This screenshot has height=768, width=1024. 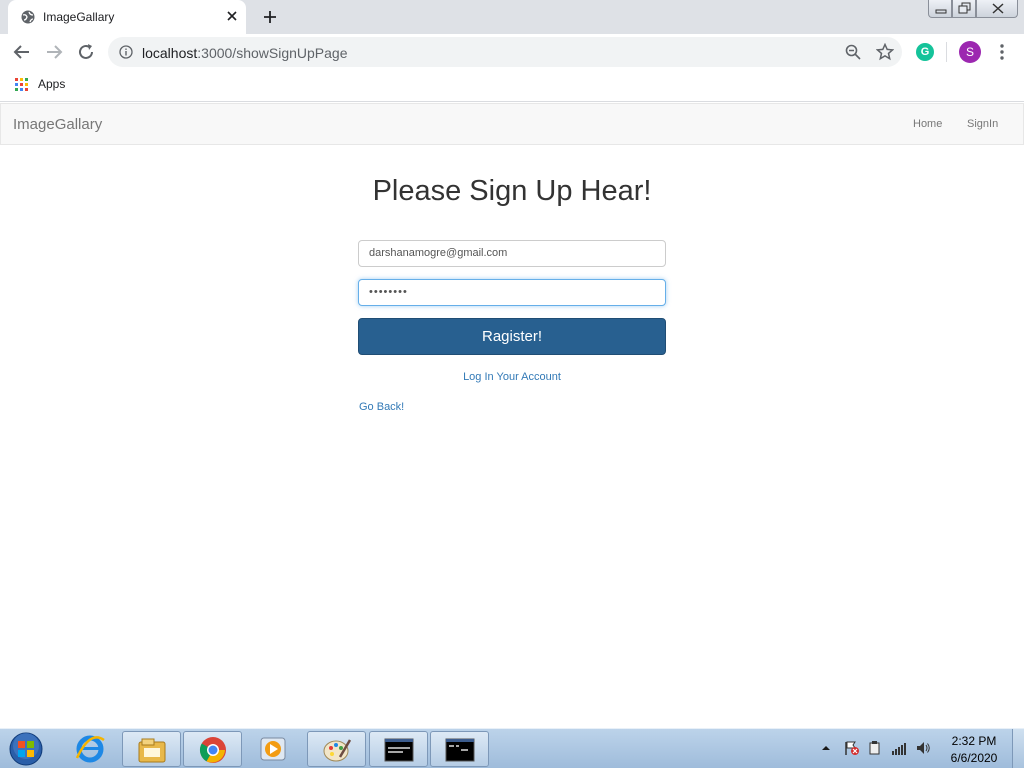 What do you see at coordinates (270, 17) in the screenshot?
I see `new-tab-plus-icon` at bounding box center [270, 17].